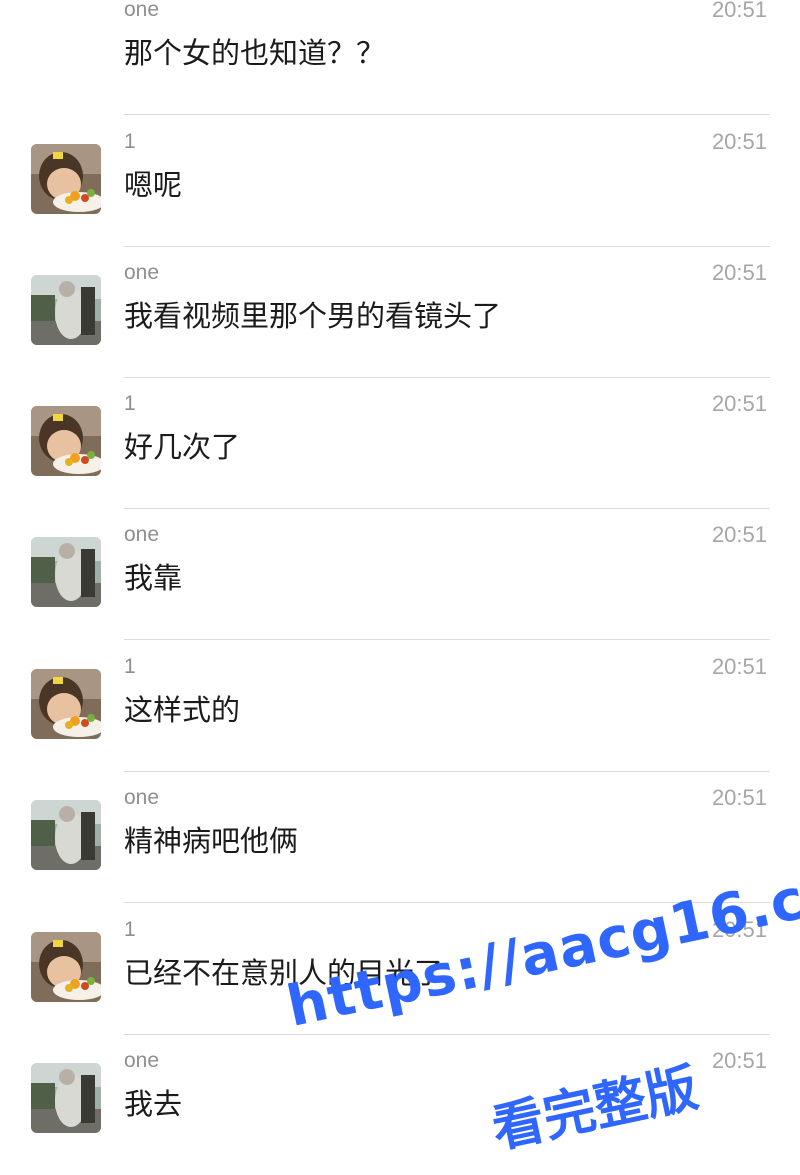 The width and height of the screenshot is (800, 1175). What do you see at coordinates (400, 706) in the screenshot?
I see `message-item: 1 20:51 这样式的` at bounding box center [400, 706].